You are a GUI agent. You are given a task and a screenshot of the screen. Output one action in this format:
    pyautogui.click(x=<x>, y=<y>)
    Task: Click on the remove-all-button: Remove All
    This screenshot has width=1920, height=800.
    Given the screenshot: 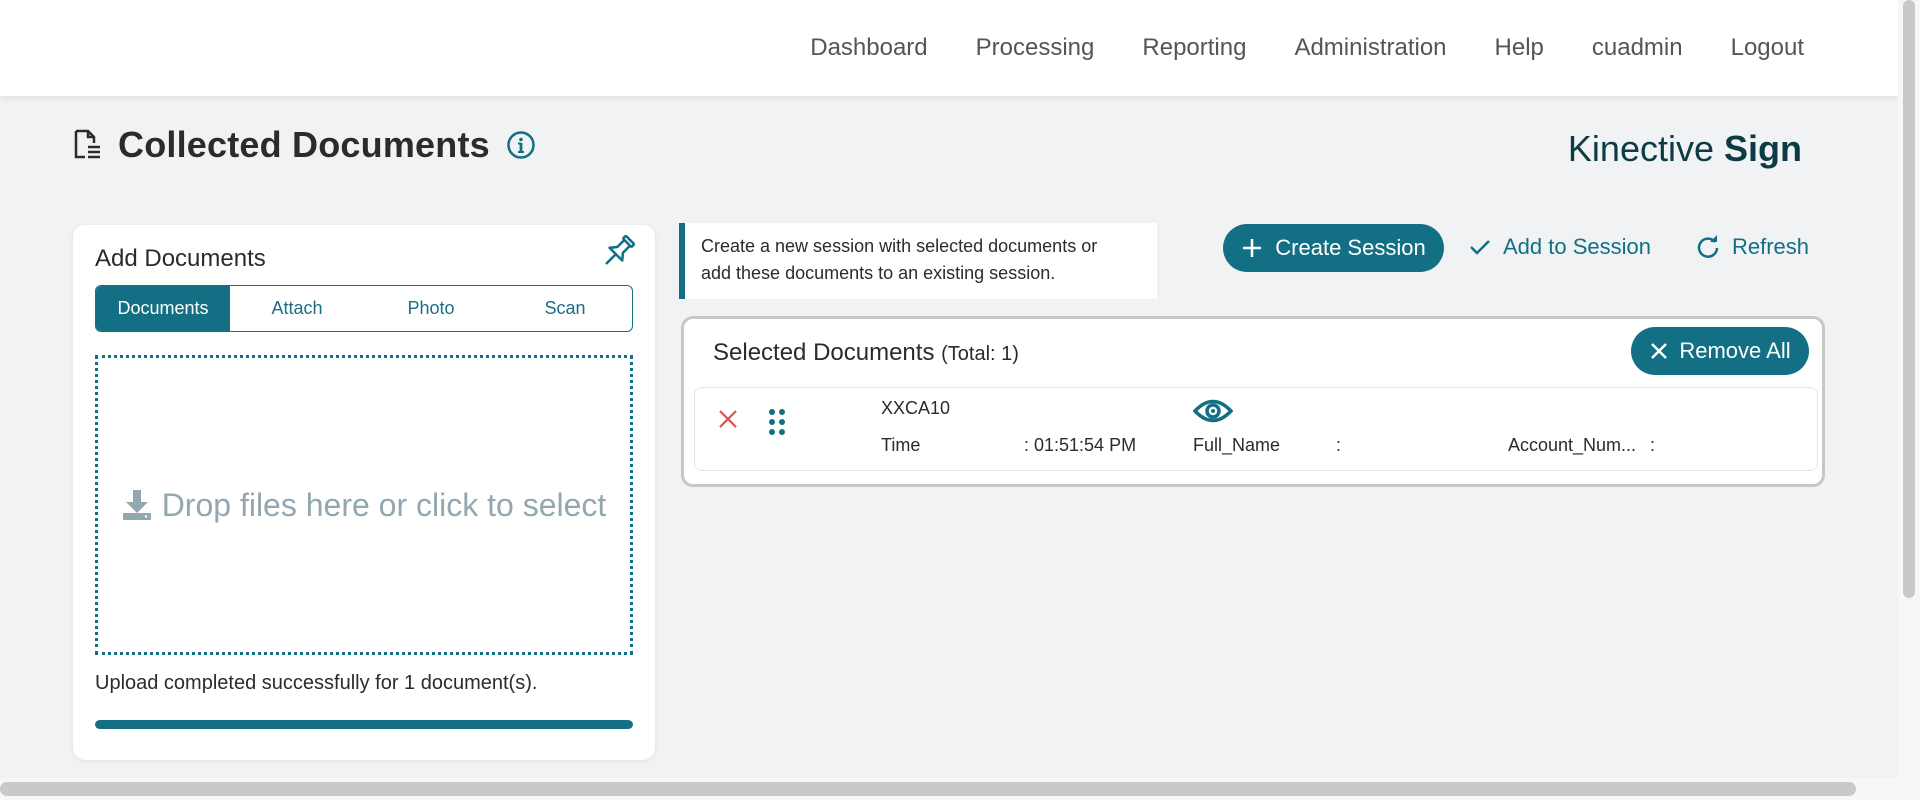 What is the action you would take?
    pyautogui.click(x=1720, y=351)
    